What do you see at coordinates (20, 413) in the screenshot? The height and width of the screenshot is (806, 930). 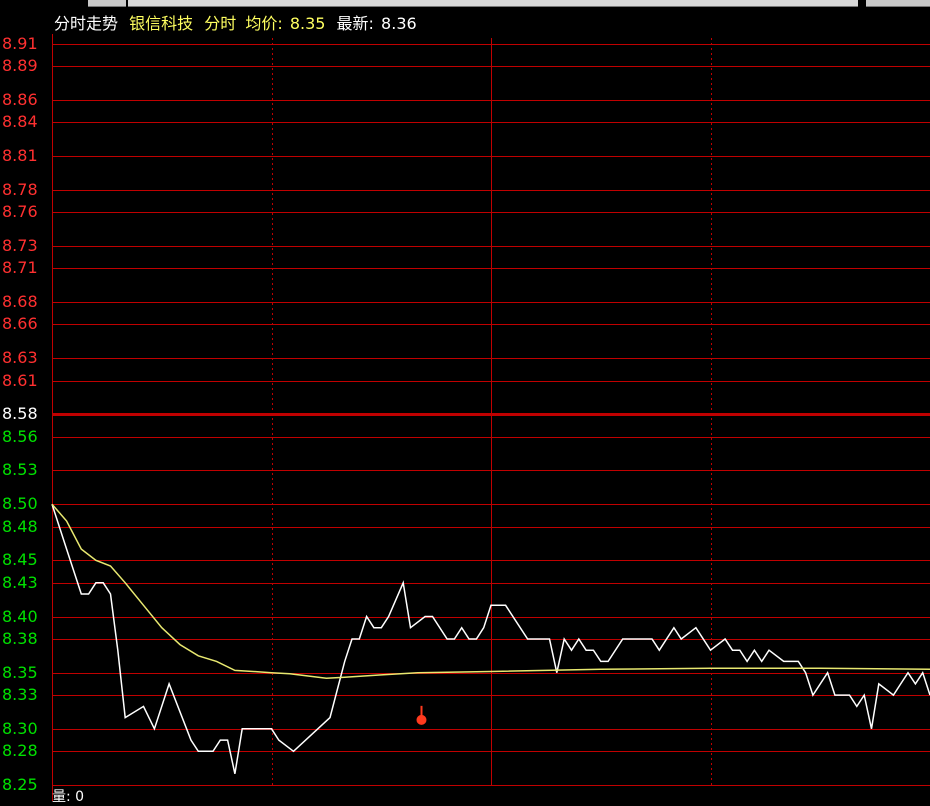 I see `y-tick-label: 8.58` at bounding box center [20, 413].